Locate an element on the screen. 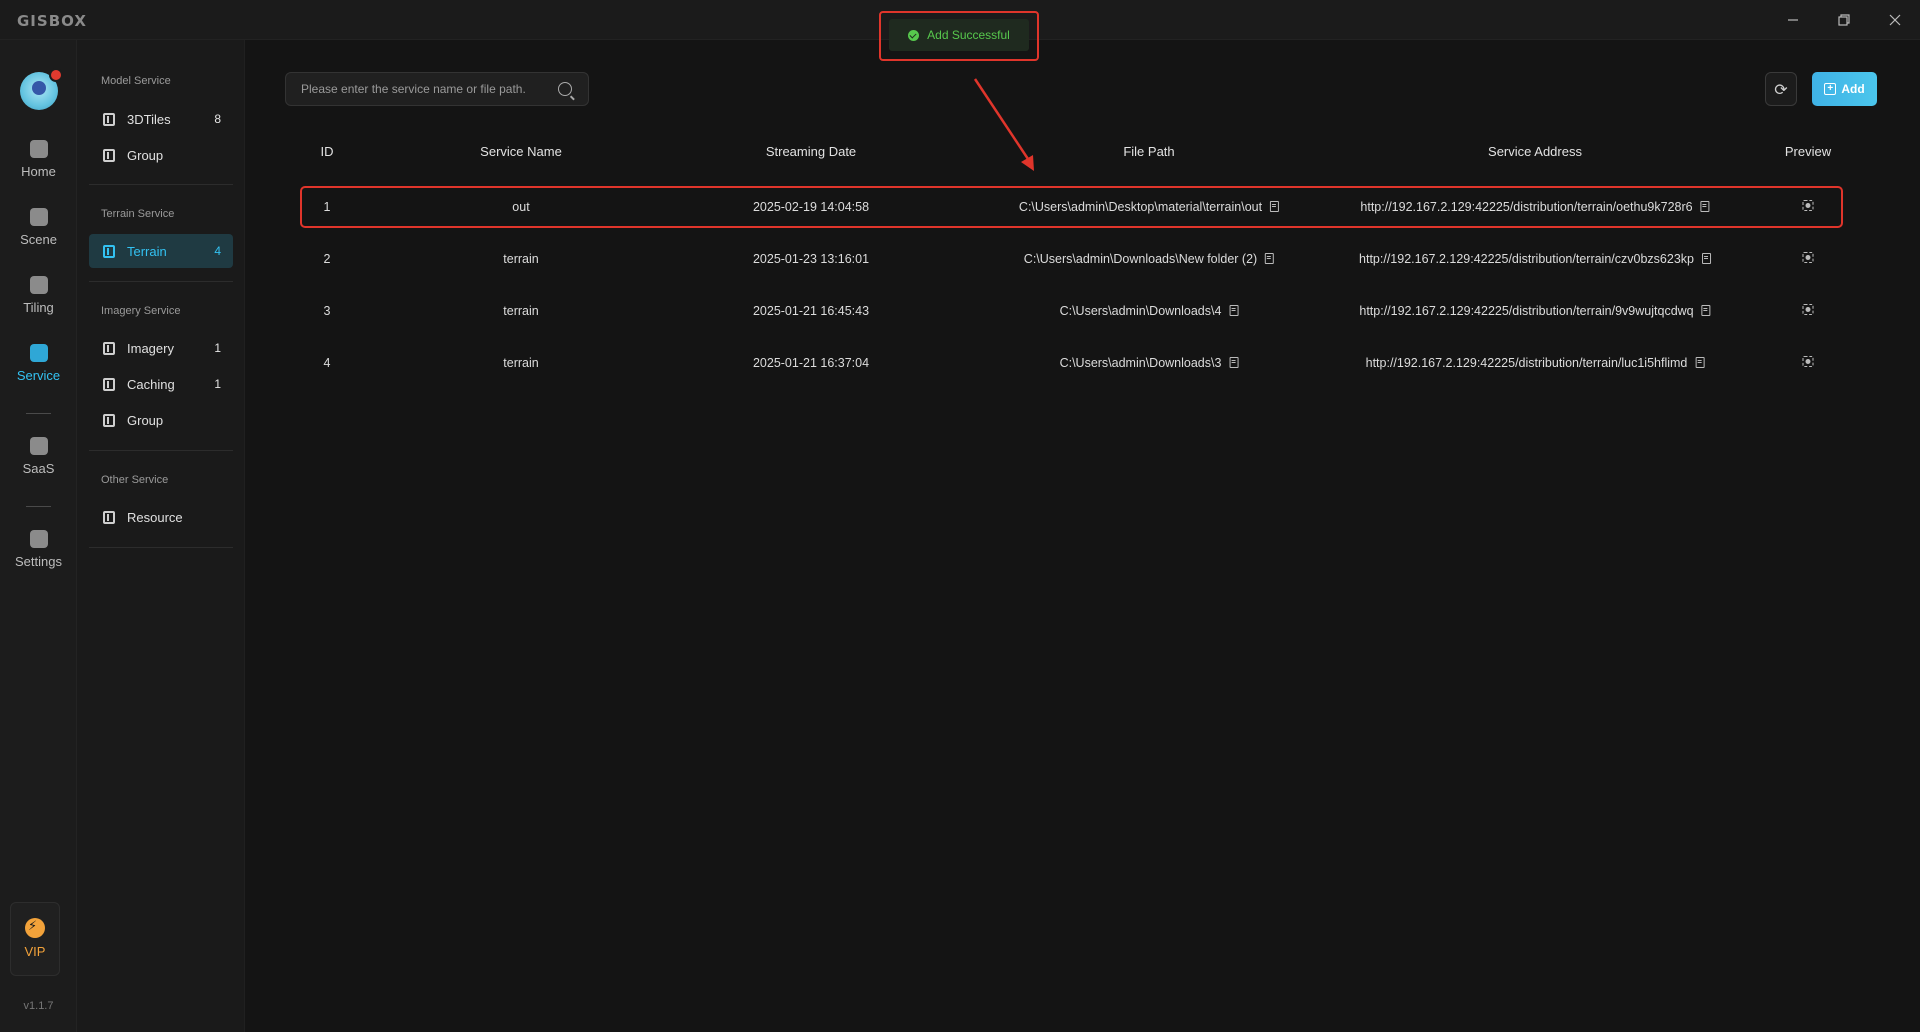  nav-saas: SaaS is located at coordinates (38, 466).